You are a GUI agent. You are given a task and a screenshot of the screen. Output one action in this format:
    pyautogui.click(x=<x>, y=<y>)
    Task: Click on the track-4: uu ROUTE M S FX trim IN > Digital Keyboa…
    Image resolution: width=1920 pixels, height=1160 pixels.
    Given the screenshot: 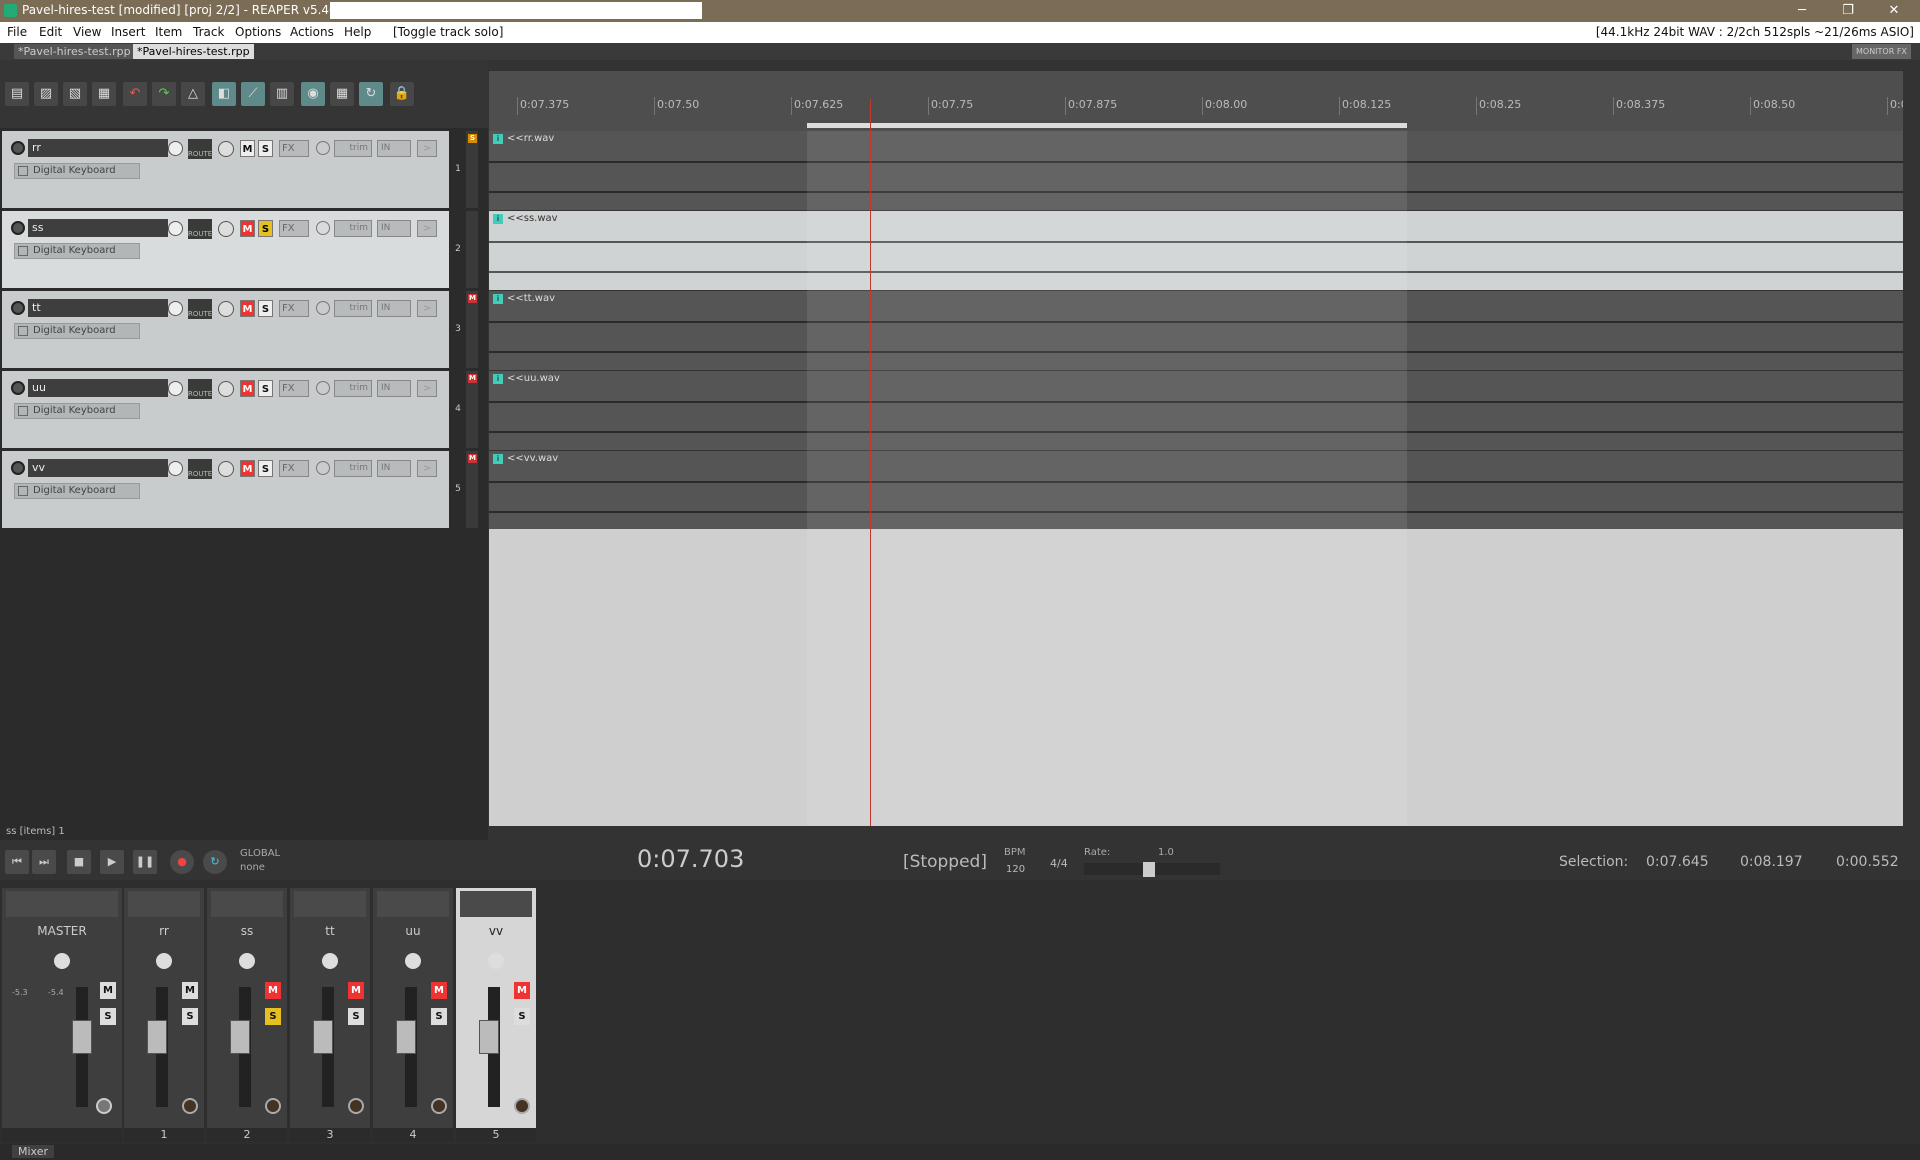 What is the action you would take?
    pyautogui.click(x=225, y=410)
    